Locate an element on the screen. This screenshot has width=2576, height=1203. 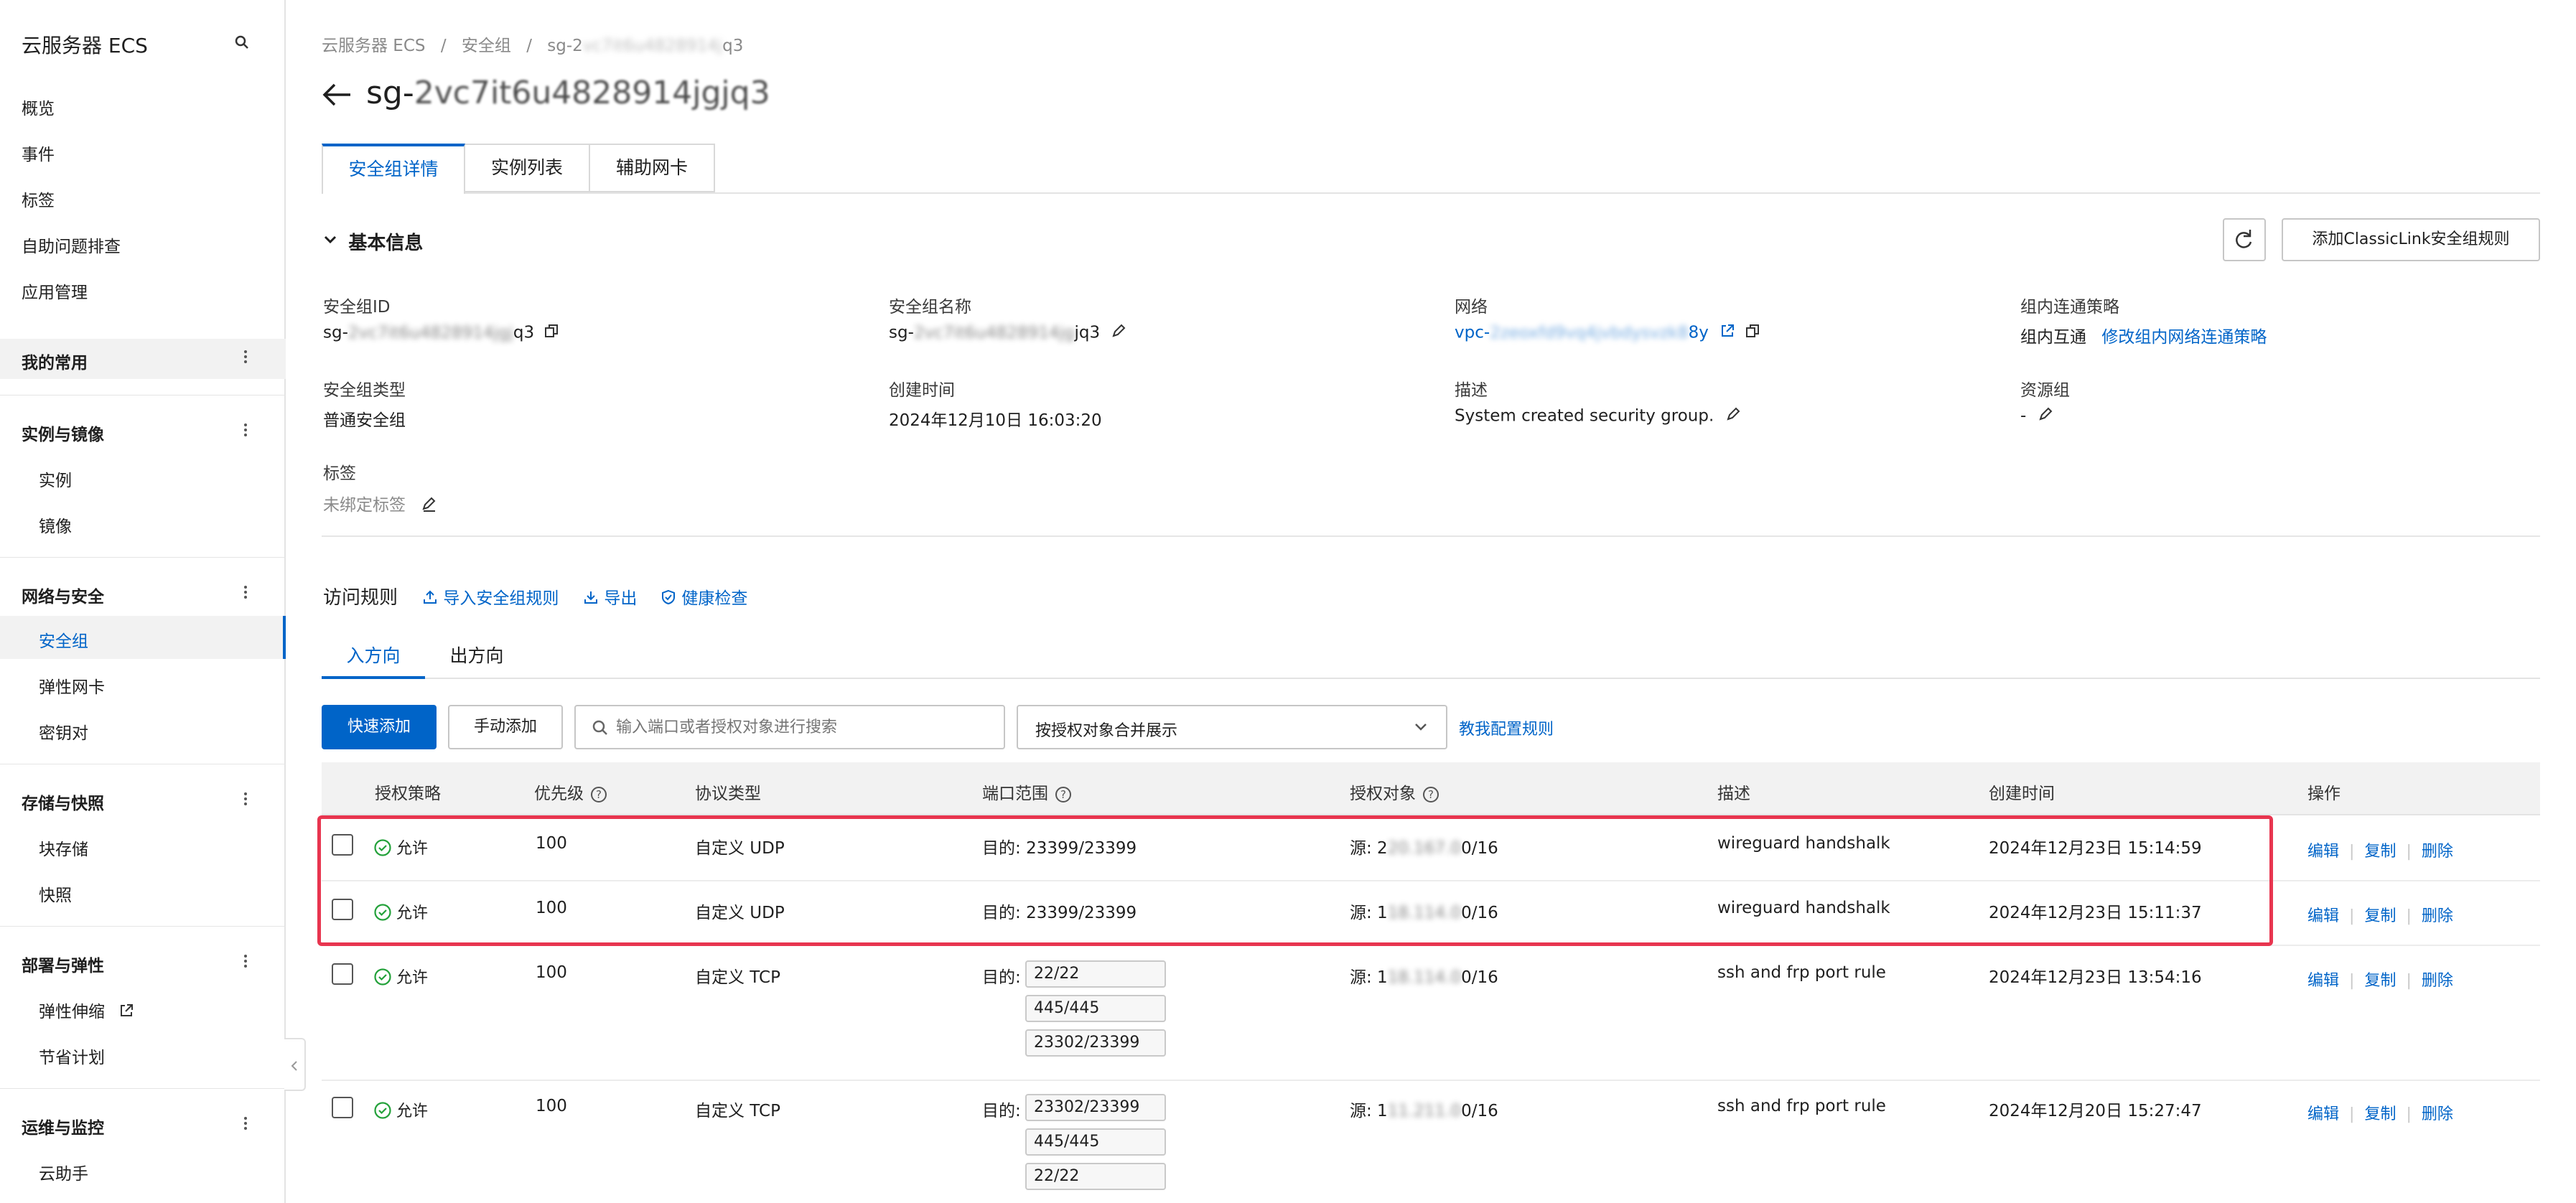
tab-inbound: 入方向 is located at coordinates (373, 660).